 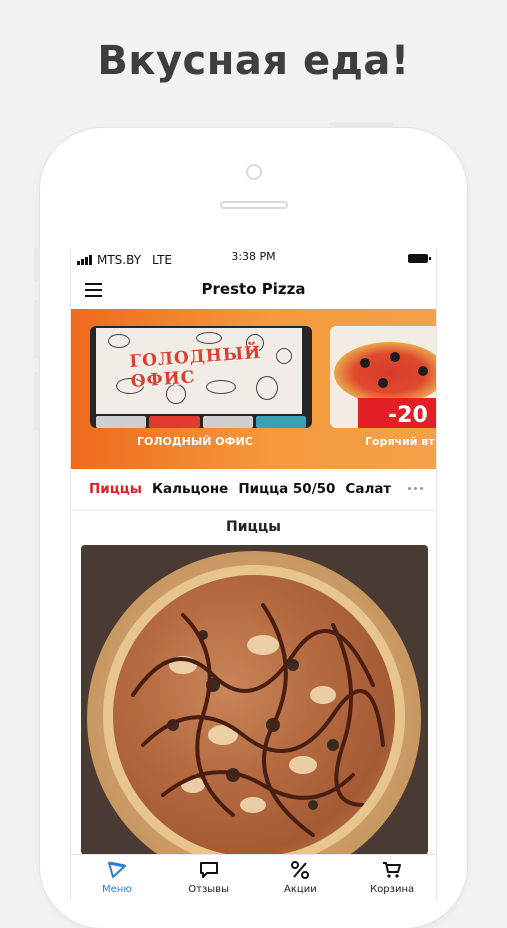 I want to click on category-tabs: Пиццы Кальцоне Пицца 50/50 Салат, so click(x=253, y=489).